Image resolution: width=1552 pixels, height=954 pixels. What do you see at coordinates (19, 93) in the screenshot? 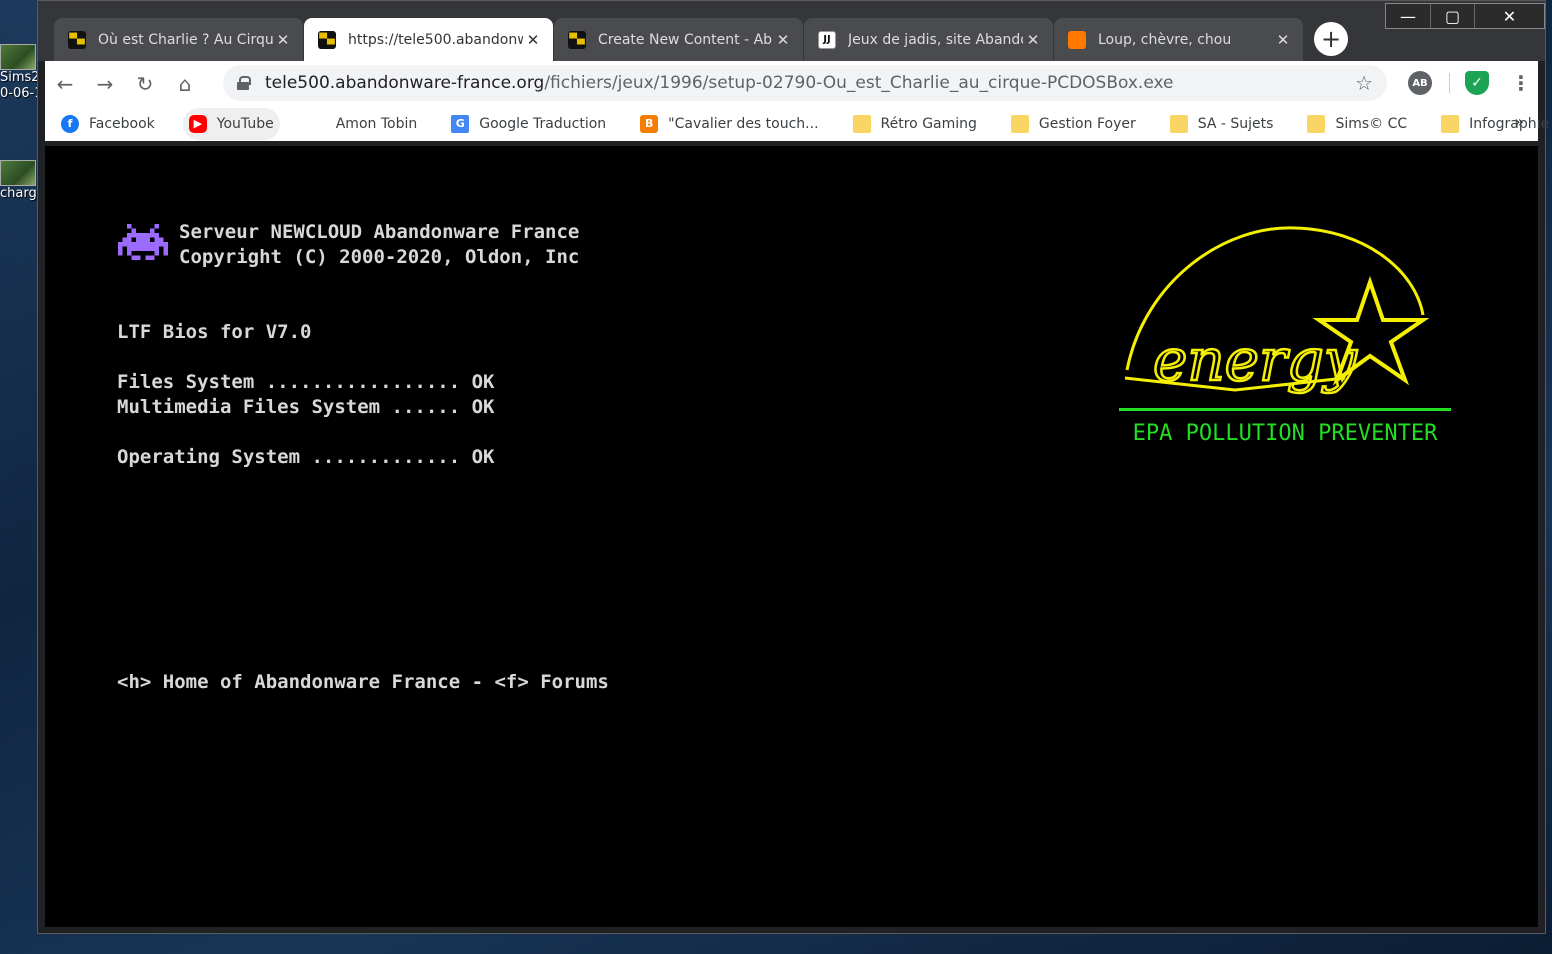
I see `desktop-icon-sublabel: 0-06-1` at bounding box center [19, 93].